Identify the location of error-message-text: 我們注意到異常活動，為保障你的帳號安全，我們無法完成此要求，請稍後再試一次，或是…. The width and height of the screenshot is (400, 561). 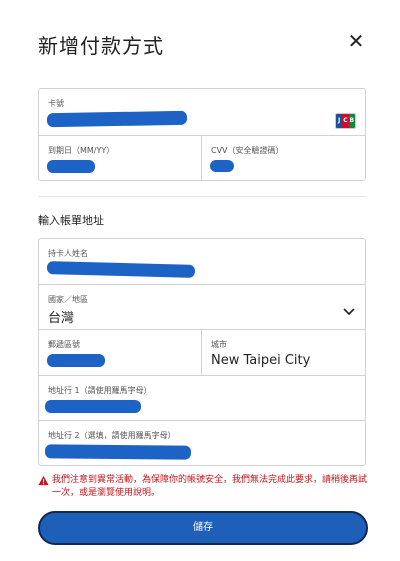
(210, 486).